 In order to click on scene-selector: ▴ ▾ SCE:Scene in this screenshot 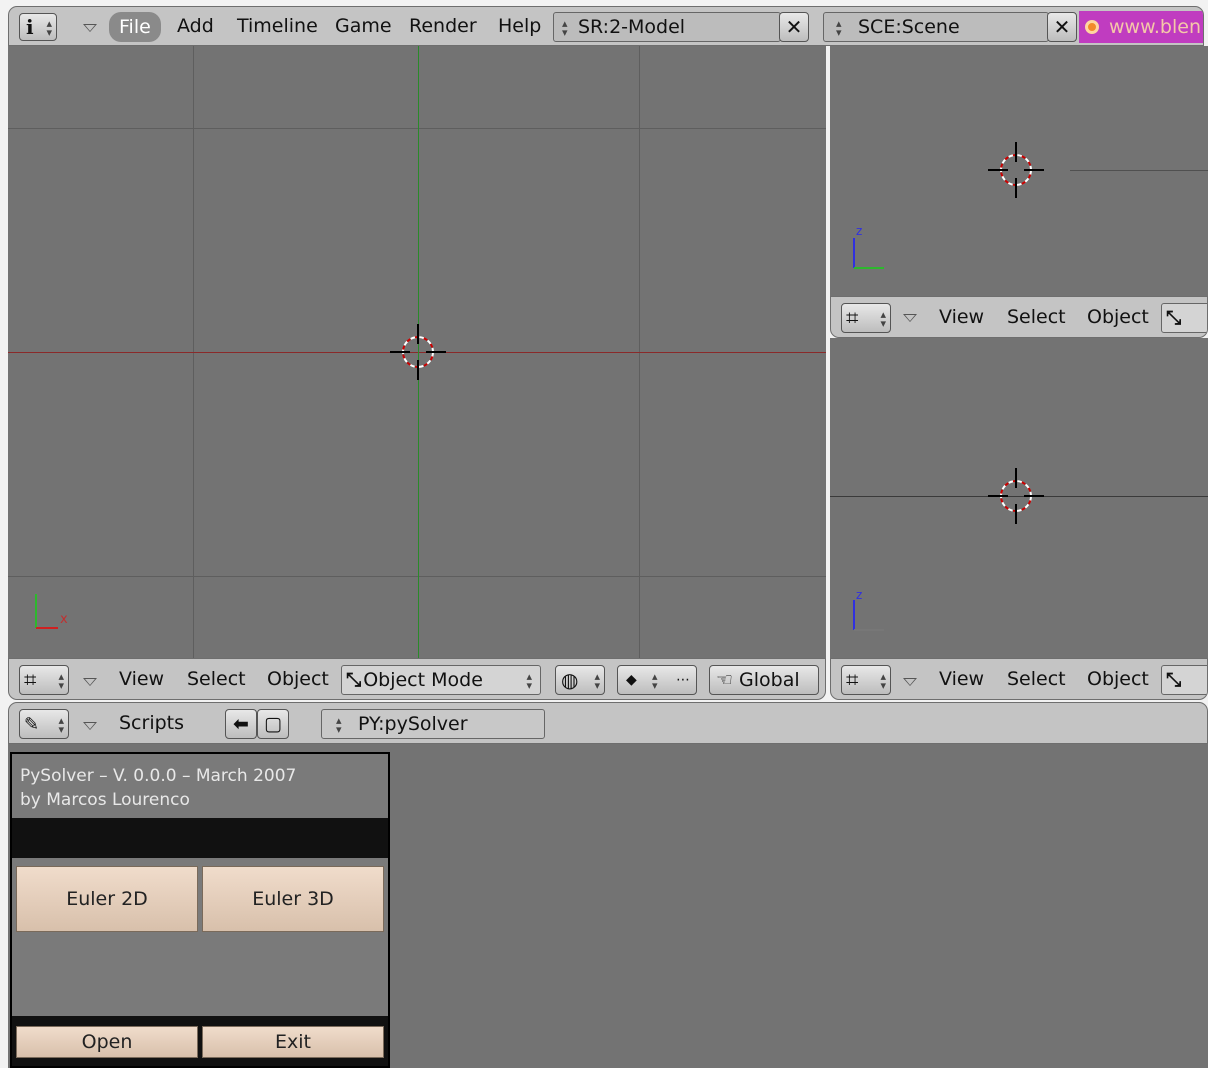, I will do `click(936, 27)`.